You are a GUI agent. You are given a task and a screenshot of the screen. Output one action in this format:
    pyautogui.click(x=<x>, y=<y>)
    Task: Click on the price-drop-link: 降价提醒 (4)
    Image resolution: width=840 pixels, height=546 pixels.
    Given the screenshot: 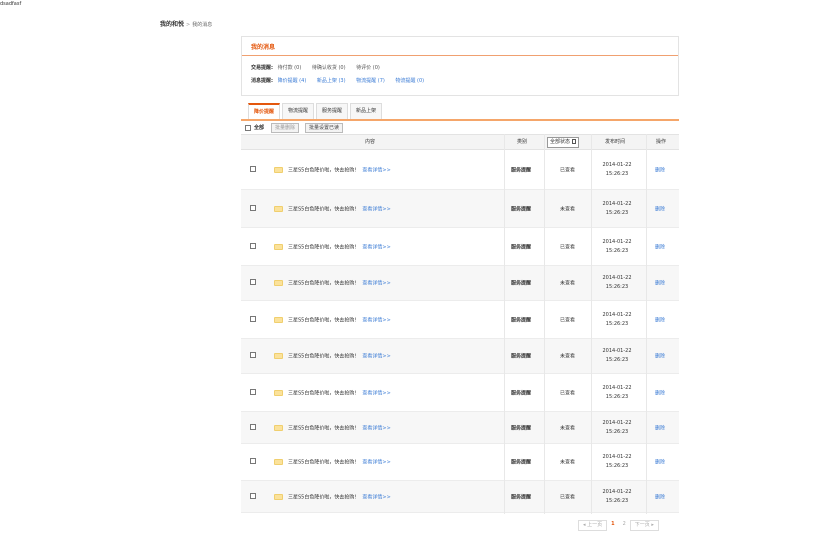 What is the action you would take?
    pyautogui.click(x=292, y=81)
    